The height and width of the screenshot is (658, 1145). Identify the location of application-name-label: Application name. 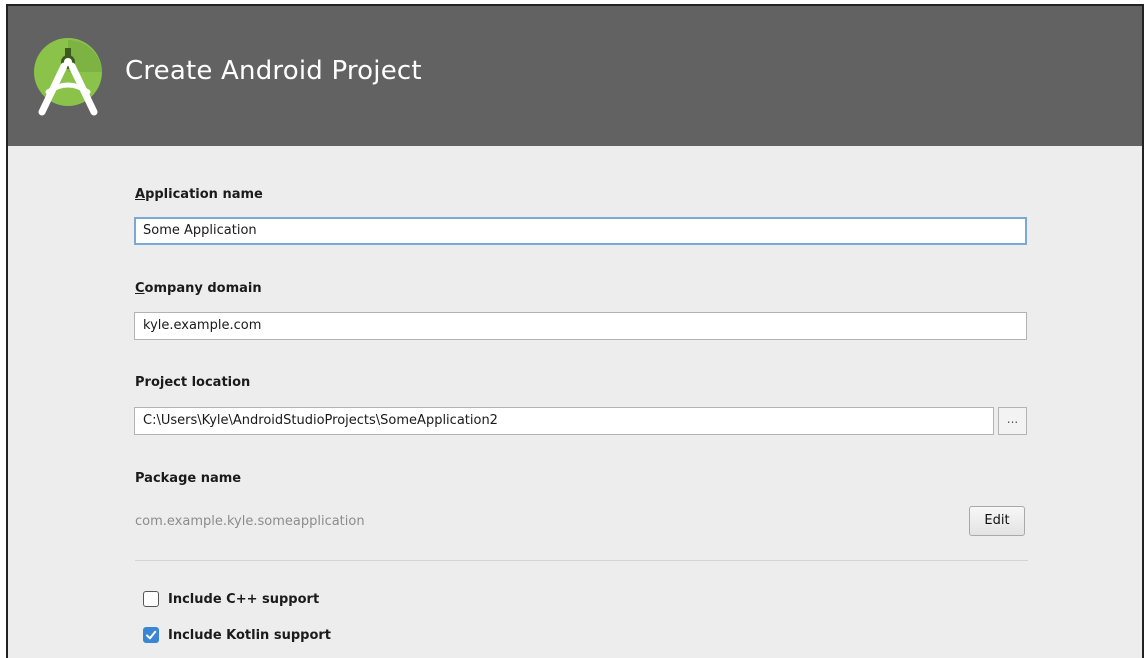
(199, 194).